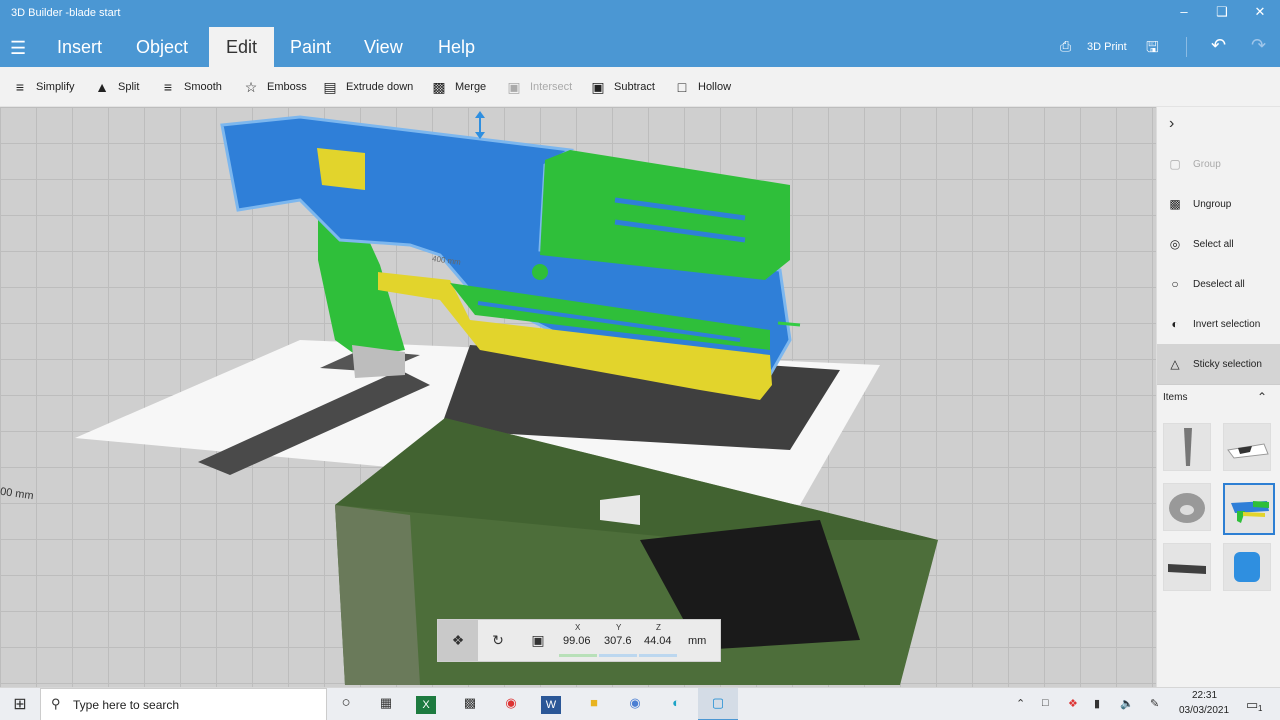 The image size is (1280, 720). Describe the element at coordinates (578, 627) in the screenshot. I see `x-label: X` at that location.